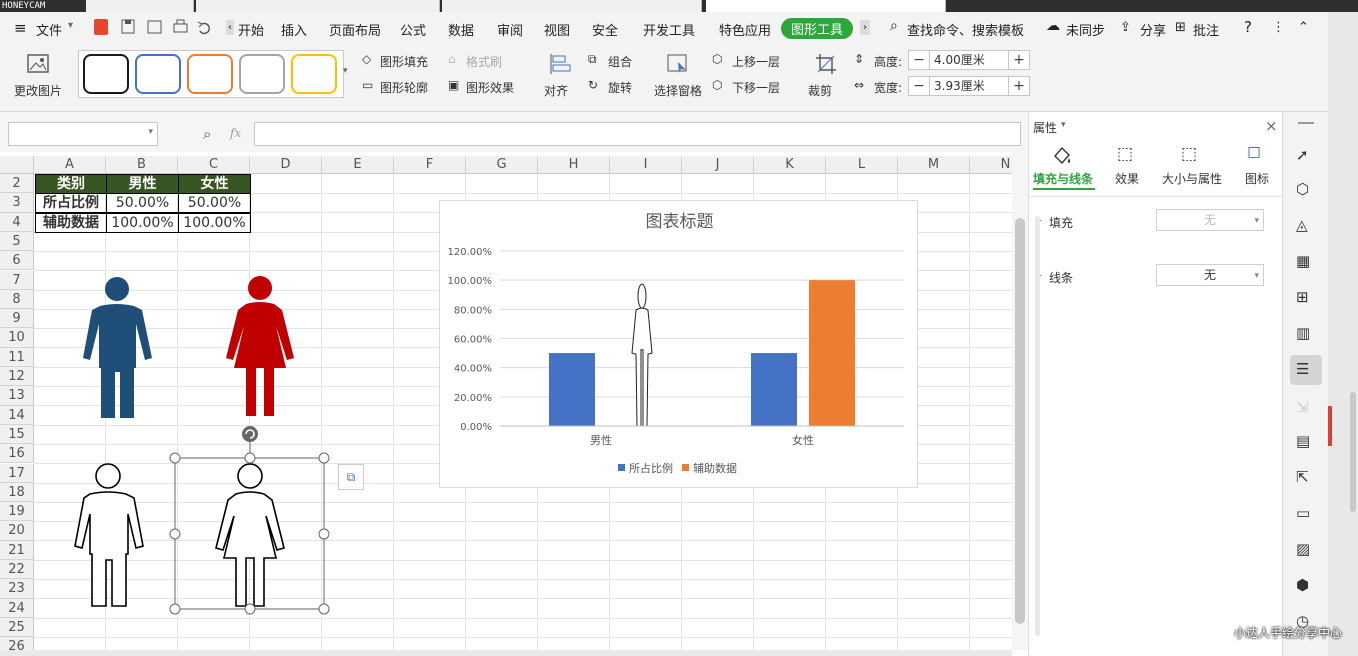  What do you see at coordinates (1306, 123) in the screenshot?
I see `drag-handle` at bounding box center [1306, 123].